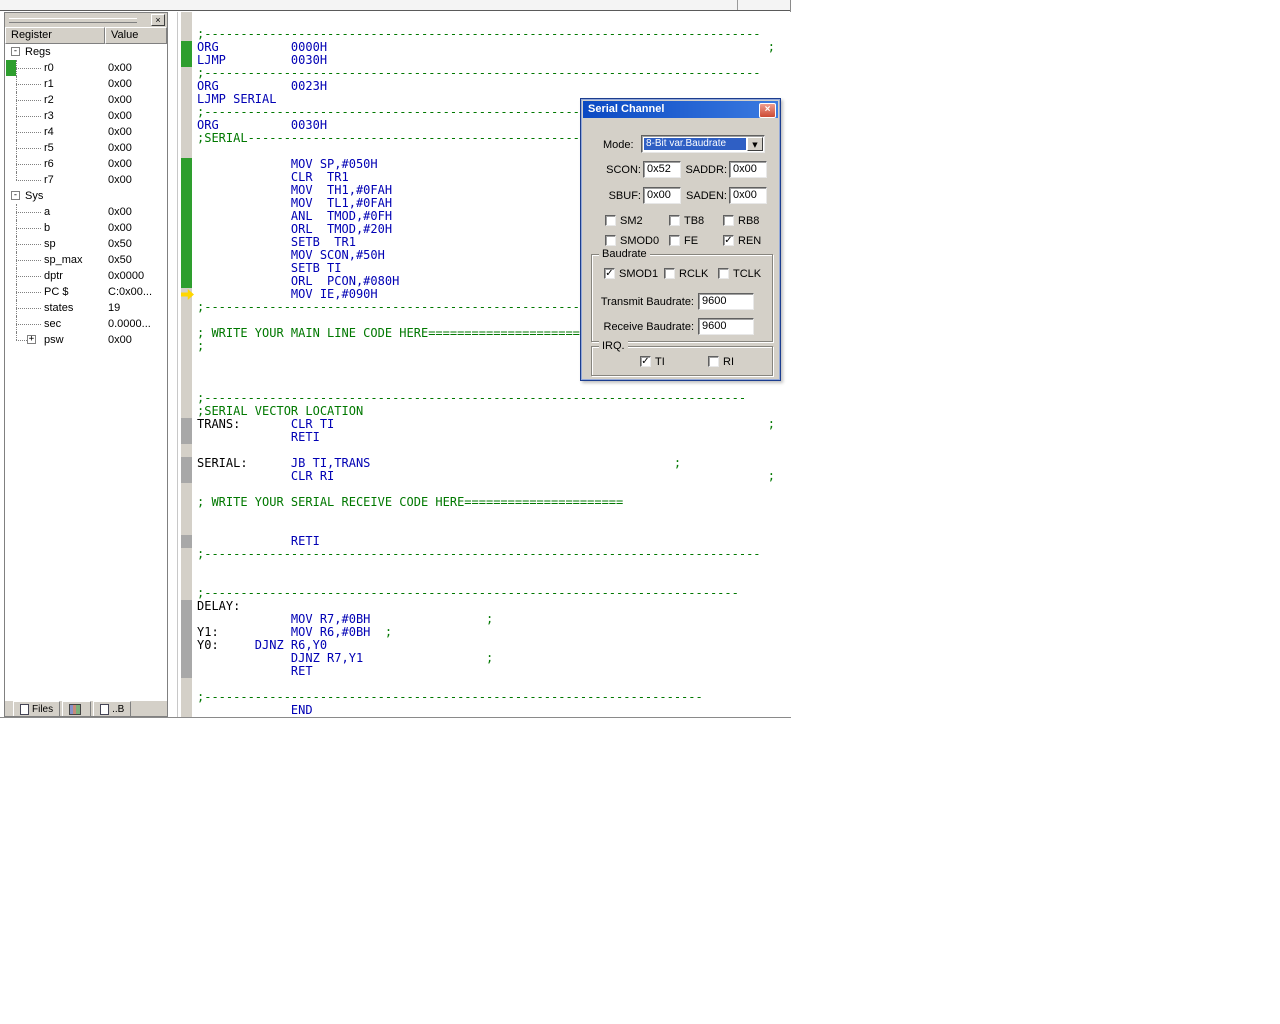 This screenshot has height=1024, width=1280. Describe the element at coordinates (86, 100) in the screenshot. I see `register-row-r2: r2 0x00` at that location.